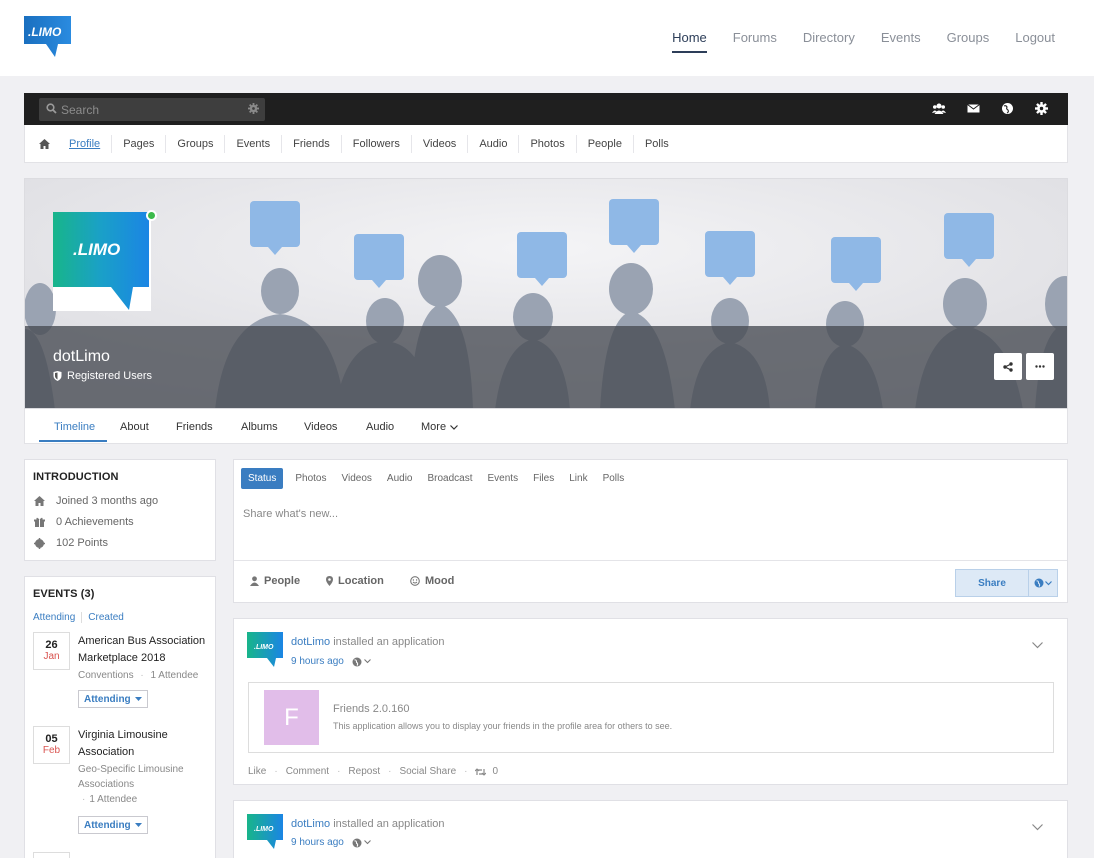  What do you see at coordinates (1041, 108) in the screenshot?
I see `gear-icon` at bounding box center [1041, 108].